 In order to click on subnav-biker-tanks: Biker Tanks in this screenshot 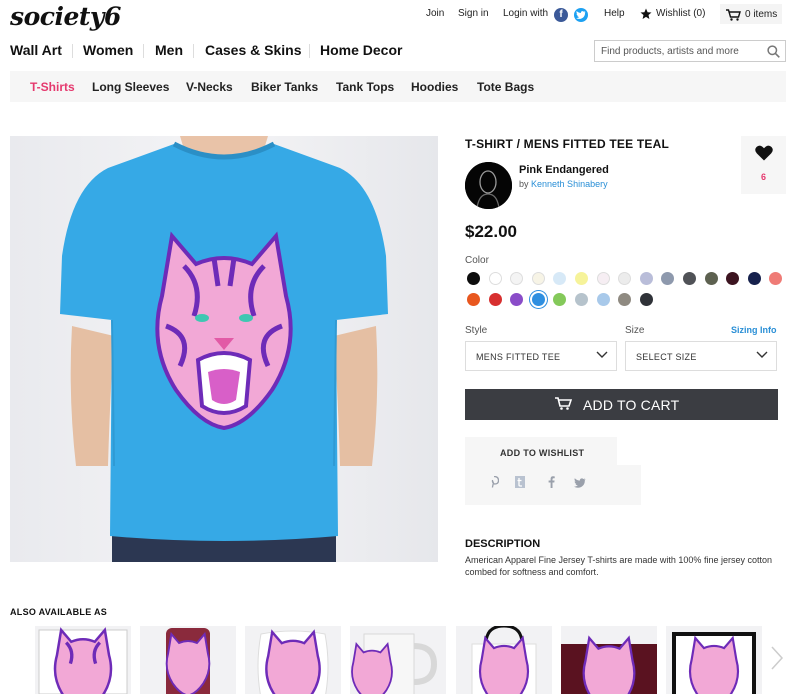, I will do `click(284, 87)`.